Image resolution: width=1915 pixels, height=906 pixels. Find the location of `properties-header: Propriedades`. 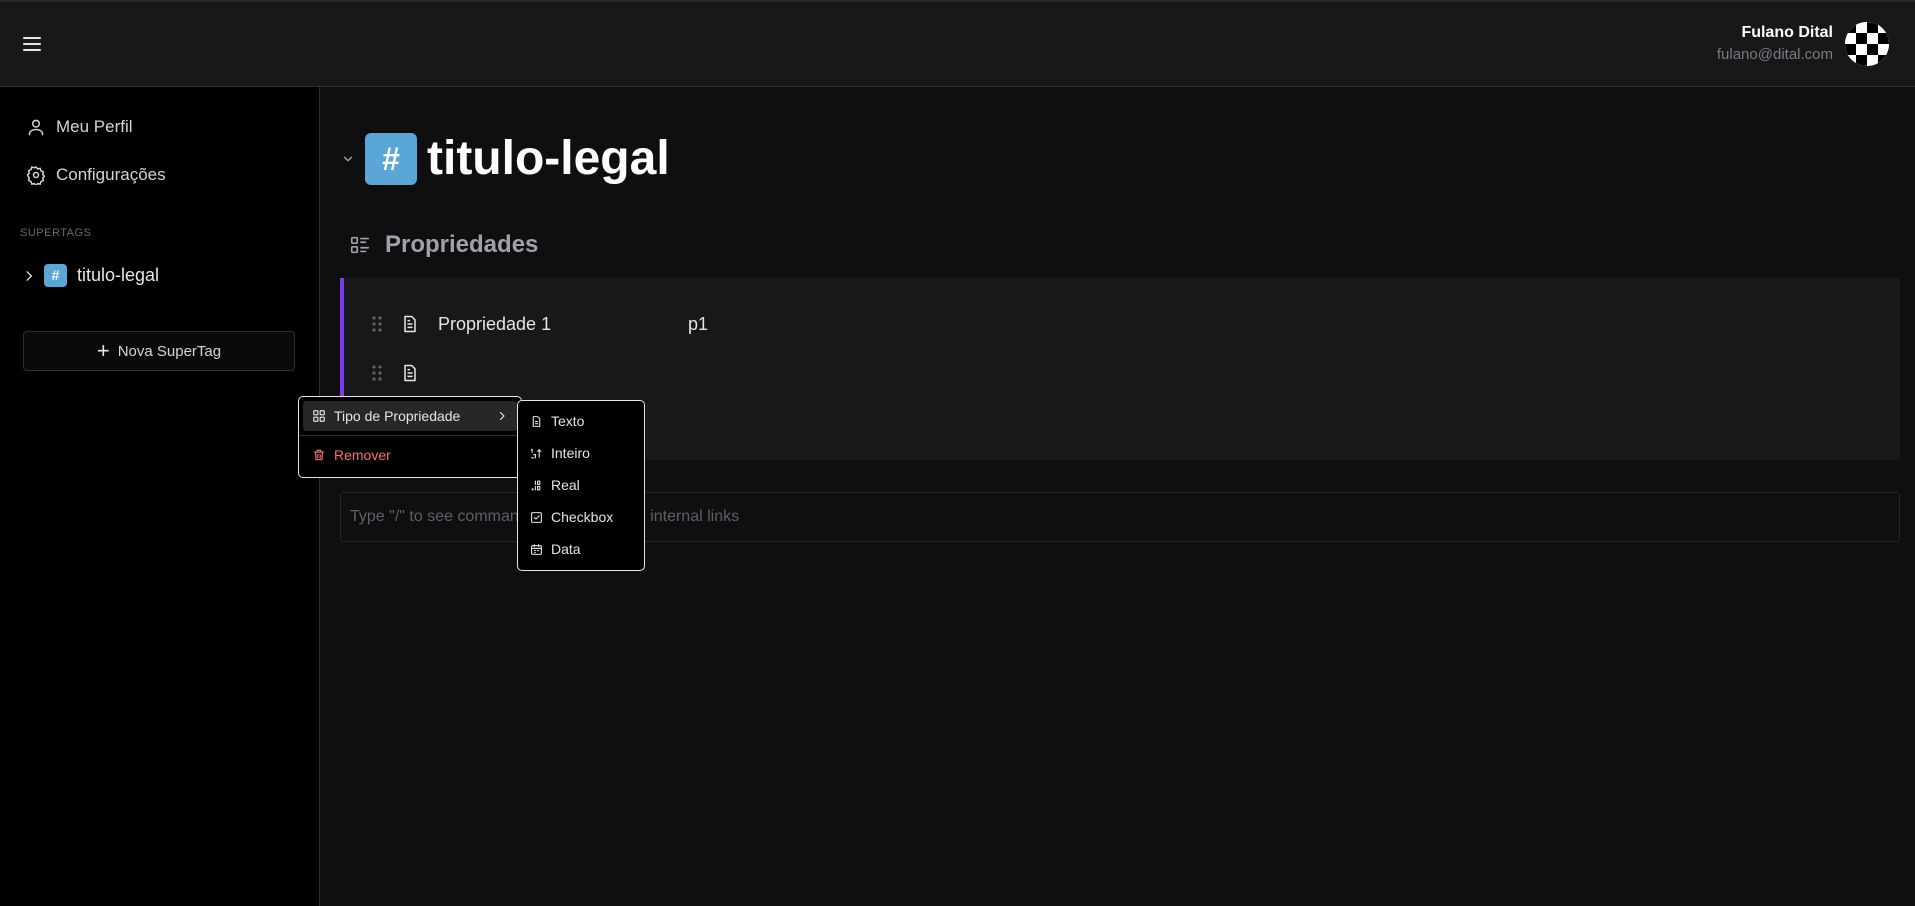

properties-header: Propriedades is located at coordinates (443, 245).